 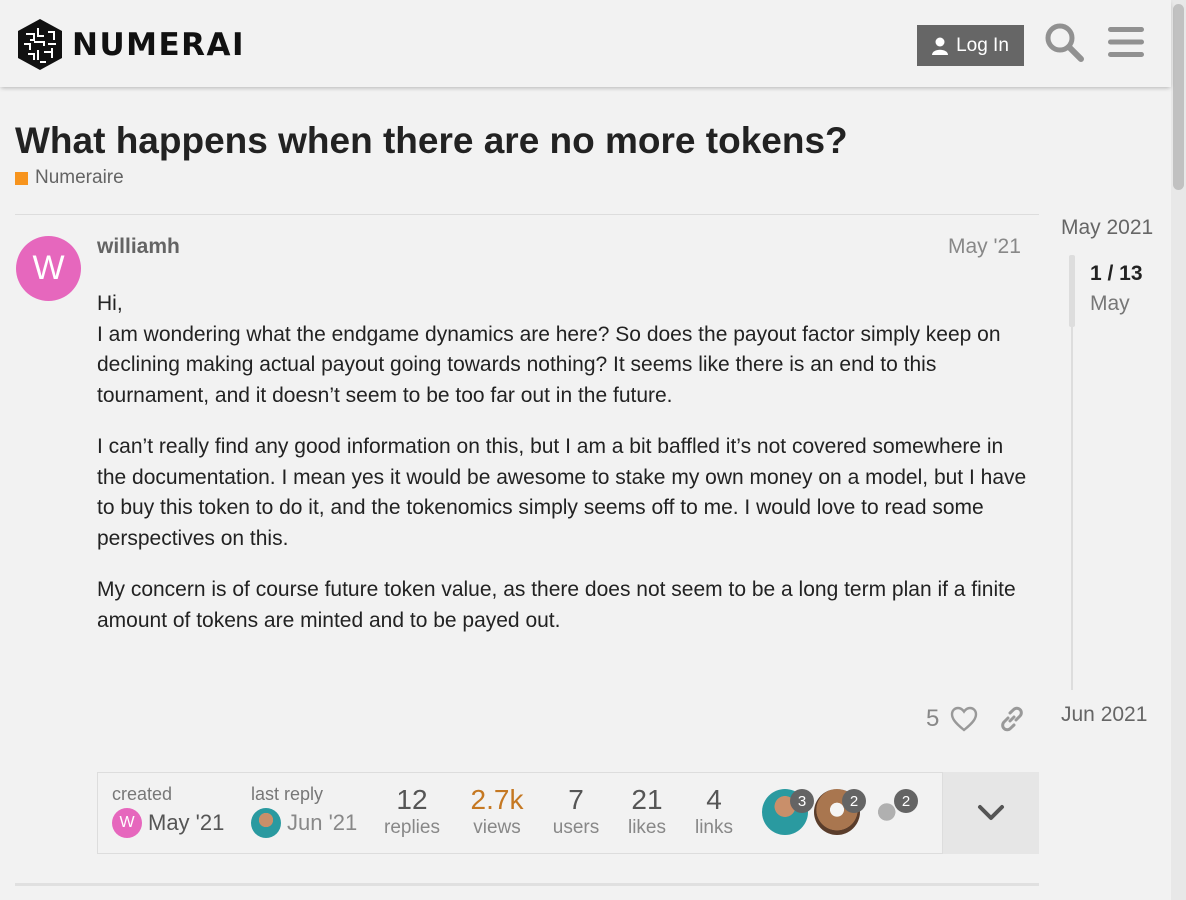 I want to click on created-date: May '21, so click(x=186, y=822).